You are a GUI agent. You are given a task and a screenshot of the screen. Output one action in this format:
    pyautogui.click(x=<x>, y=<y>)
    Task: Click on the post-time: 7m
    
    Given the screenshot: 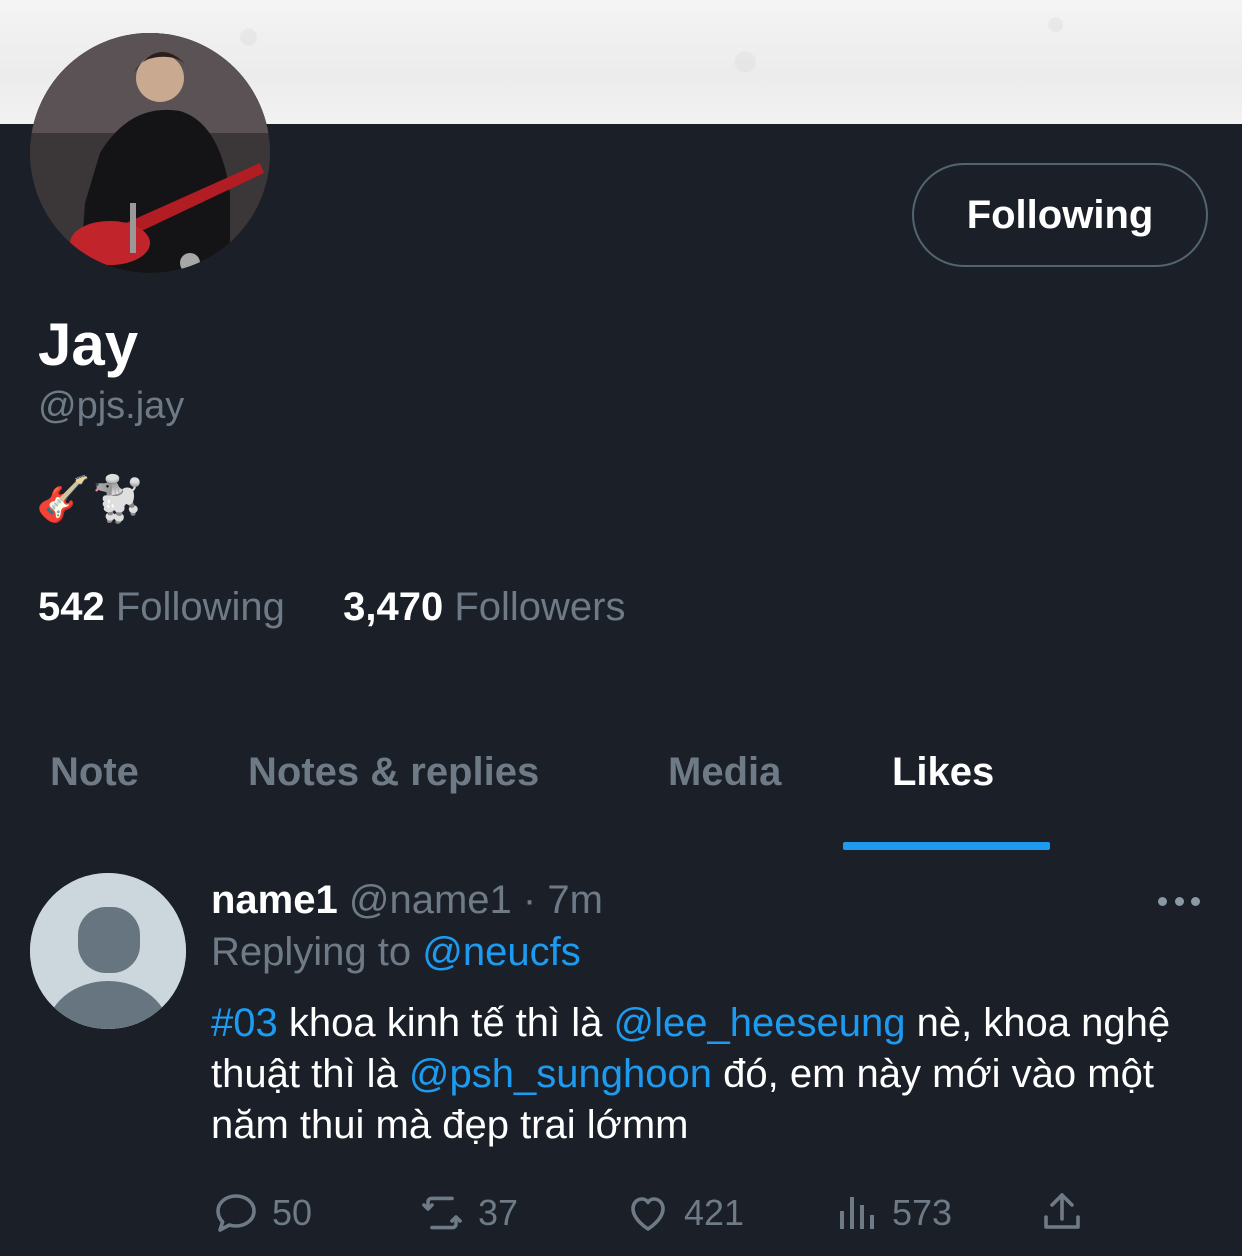 What is the action you would take?
    pyautogui.click(x=575, y=900)
    